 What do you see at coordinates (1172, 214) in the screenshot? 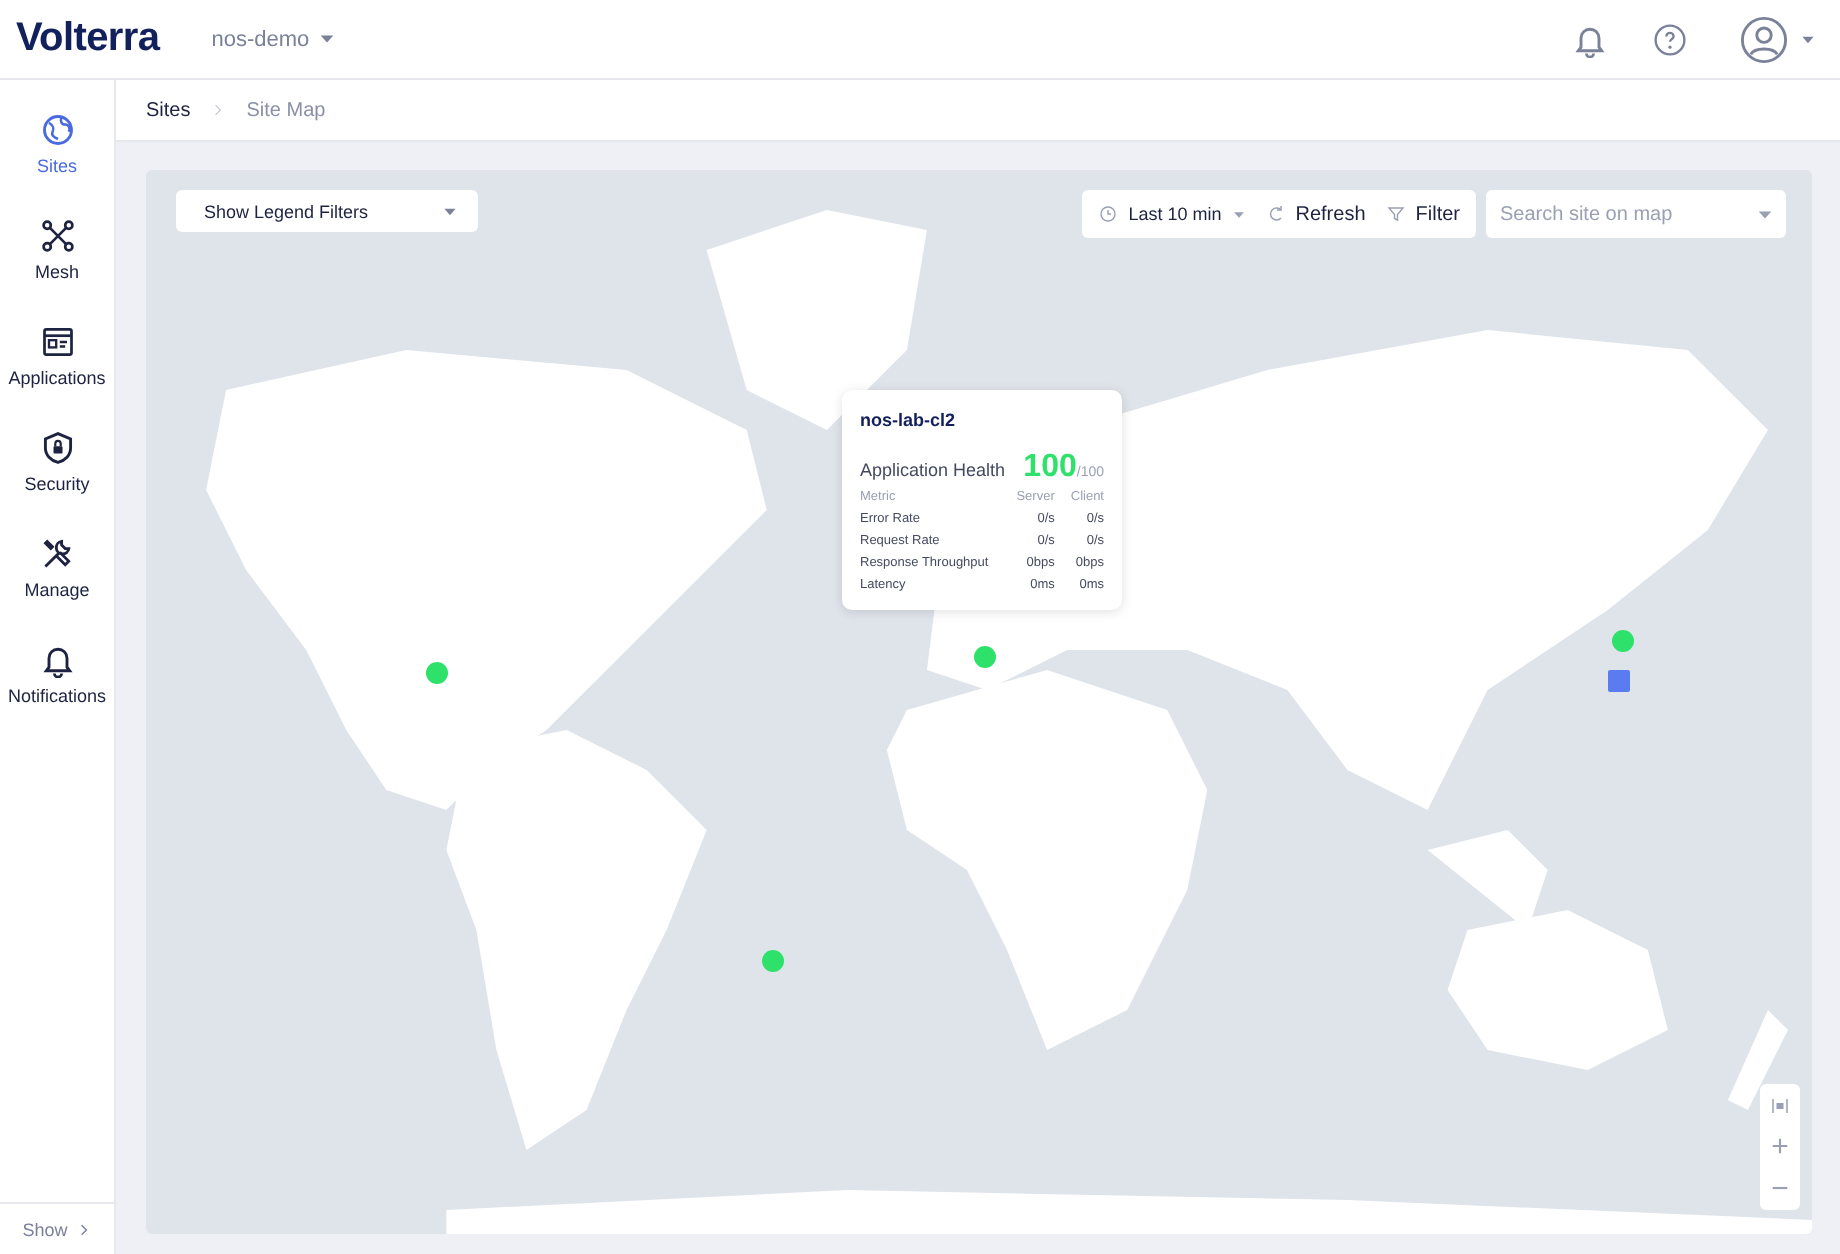
I see `time-range-dropdown: Last 10 min` at bounding box center [1172, 214].